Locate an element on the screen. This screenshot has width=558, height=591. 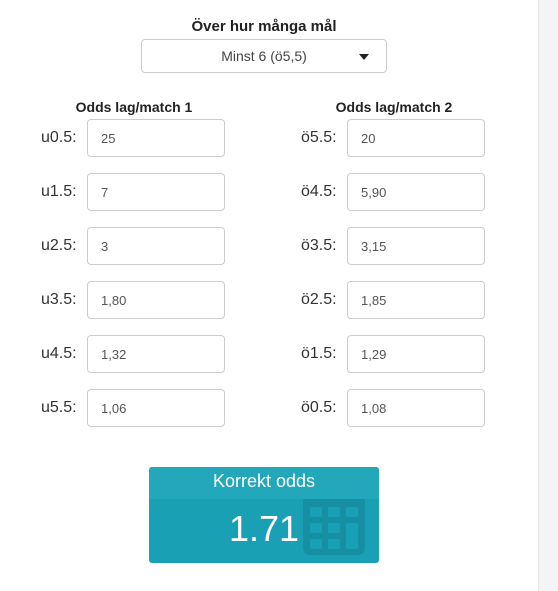
result-value: 1.71 is located at coordinates (264, 528).